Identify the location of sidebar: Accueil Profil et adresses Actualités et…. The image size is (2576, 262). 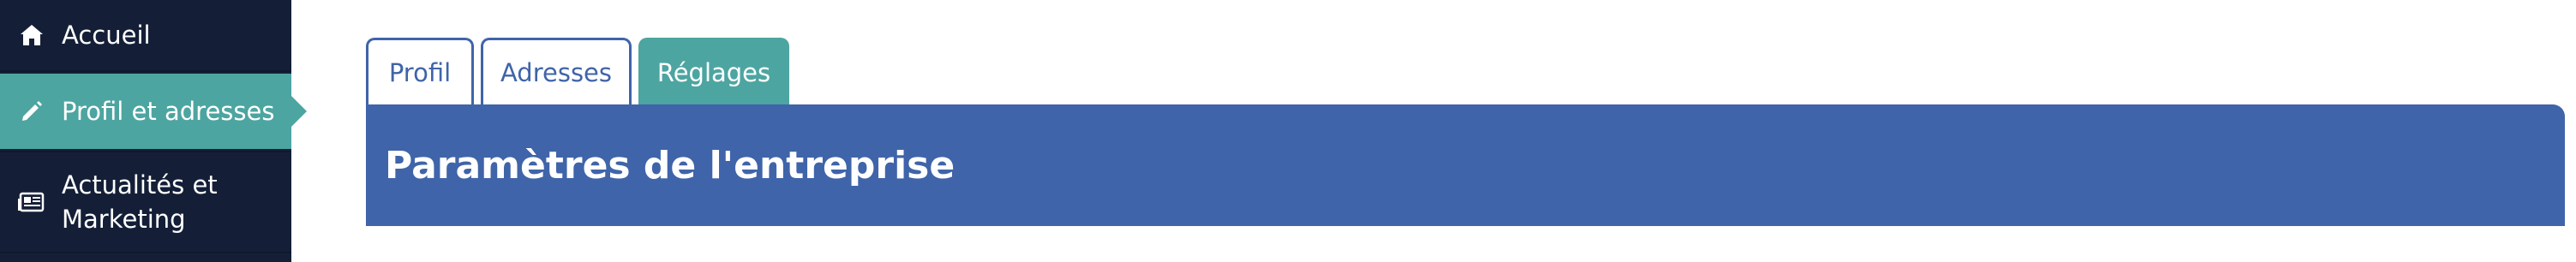
(153, 131).